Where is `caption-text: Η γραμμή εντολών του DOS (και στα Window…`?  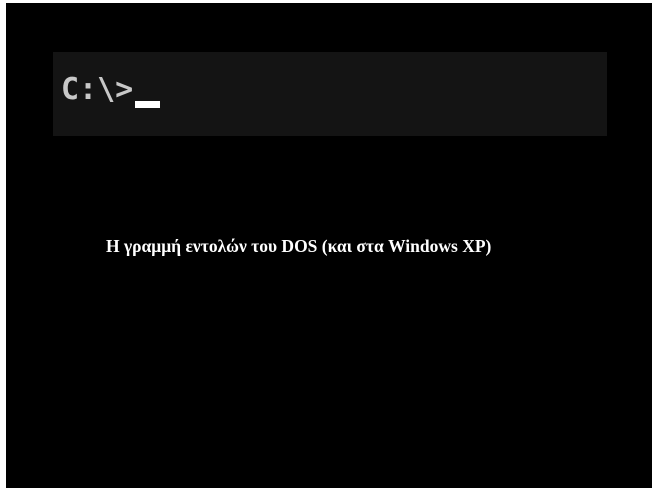
caption-text: Η γραμμή εντολών του DOS (και στα Window… is located at coordinates (299, 246).